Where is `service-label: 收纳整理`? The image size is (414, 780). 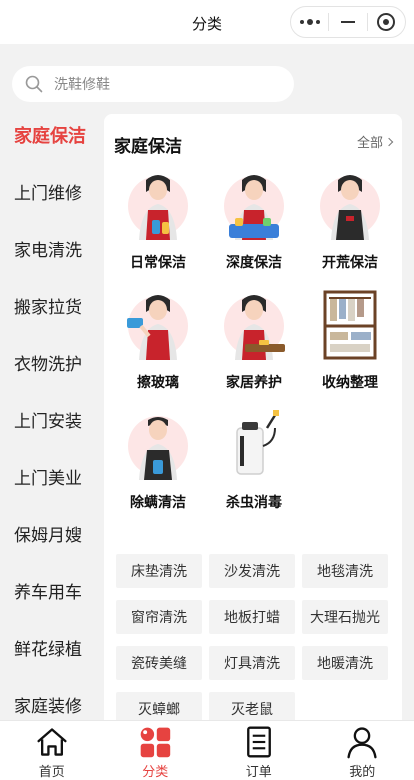 service-label: 收纳整理 is located at coordinates (350, 382).